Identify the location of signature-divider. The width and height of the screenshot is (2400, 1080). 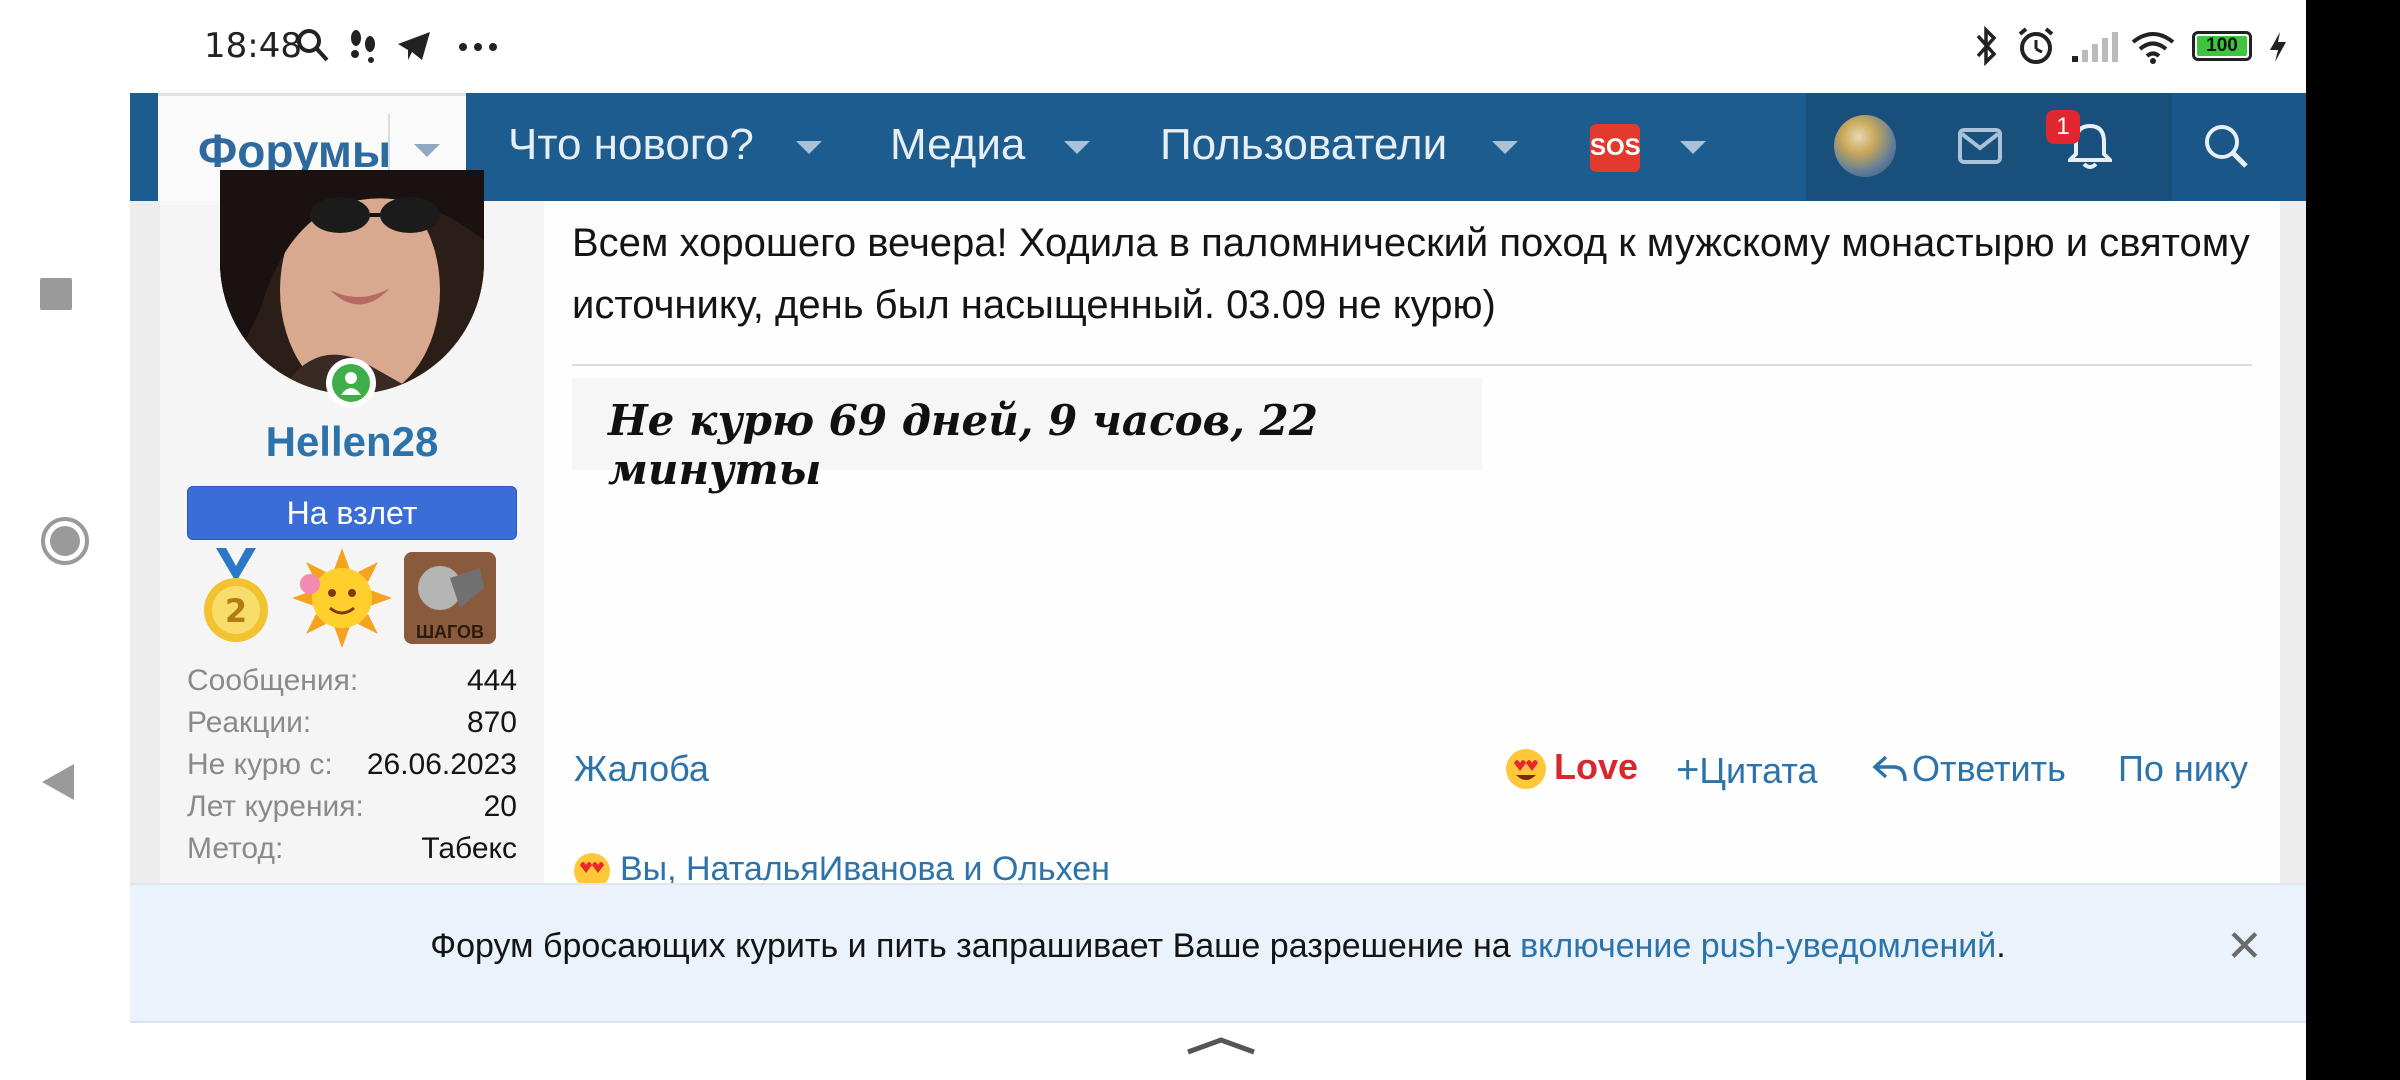
(1412, 365).